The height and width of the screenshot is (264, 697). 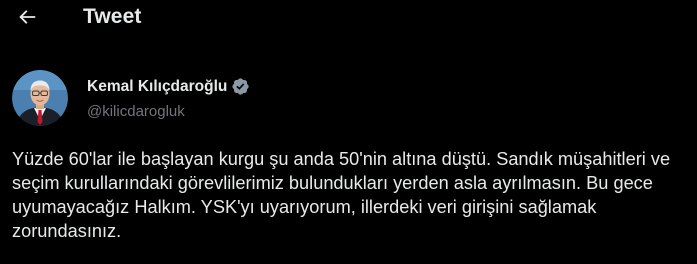 I want to click on arrow-left-icon, so click(x=27, y=19).